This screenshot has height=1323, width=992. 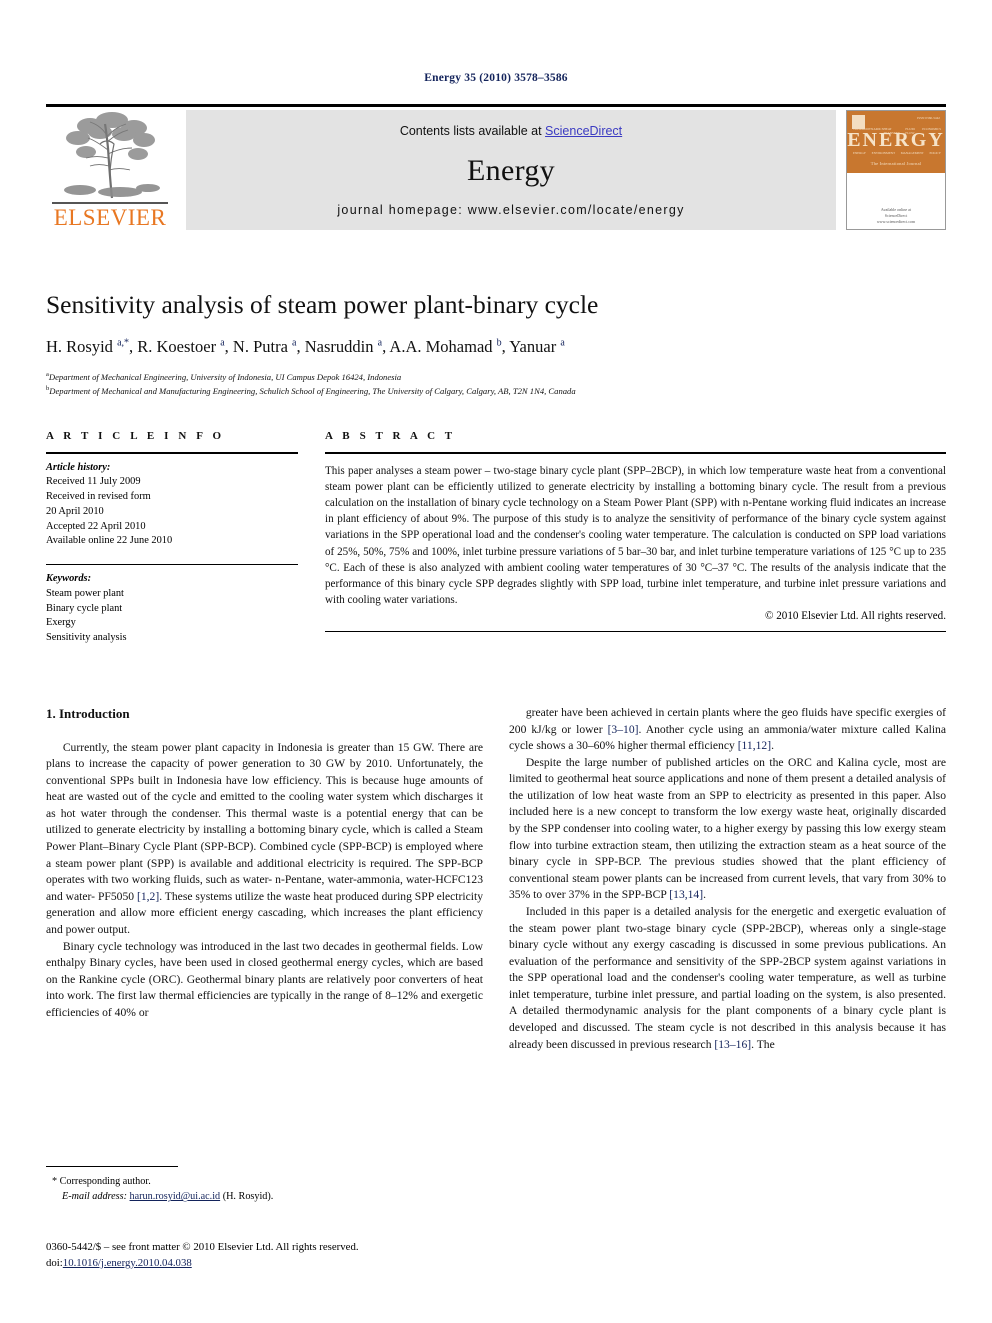 I want to click on journal-title: Energy, so click(x=511, y=170).